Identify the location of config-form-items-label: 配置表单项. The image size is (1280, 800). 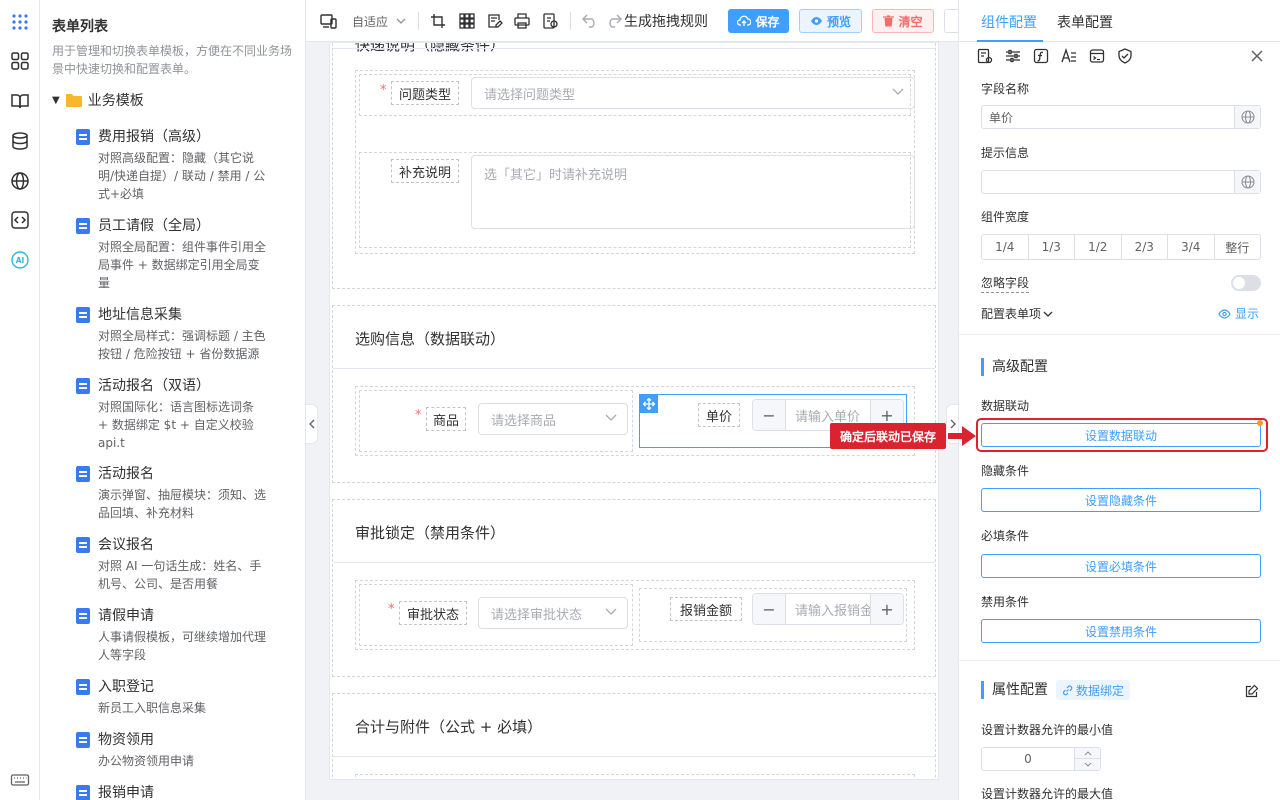
(1011, 314).